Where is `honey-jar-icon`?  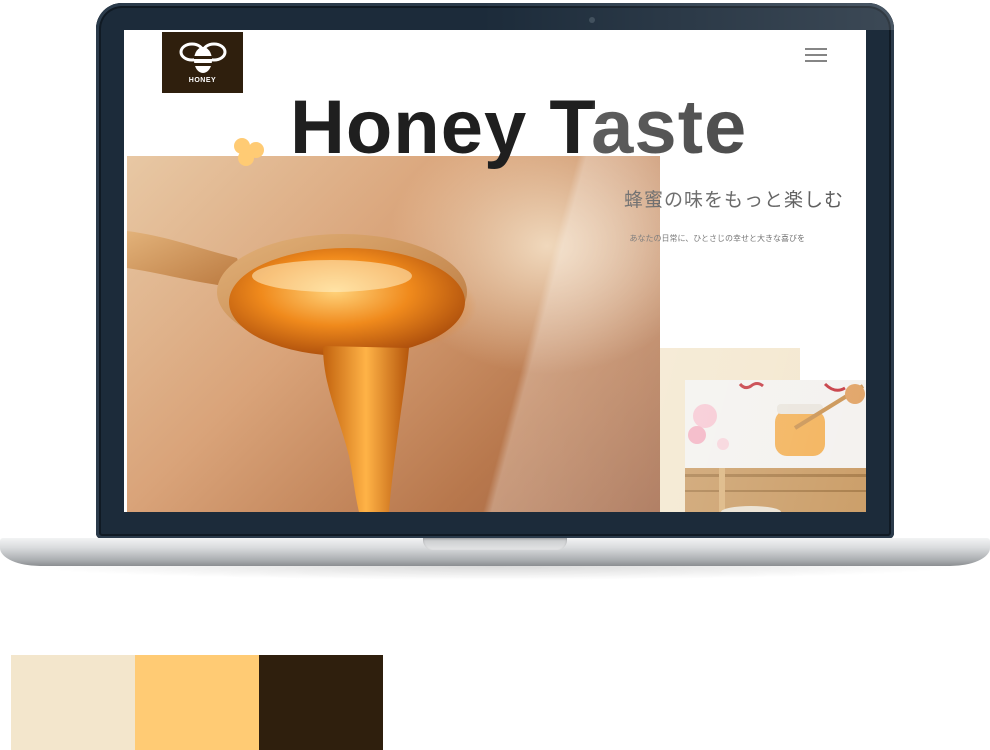
honey-jar-icon is located at coordinates (775, 446).